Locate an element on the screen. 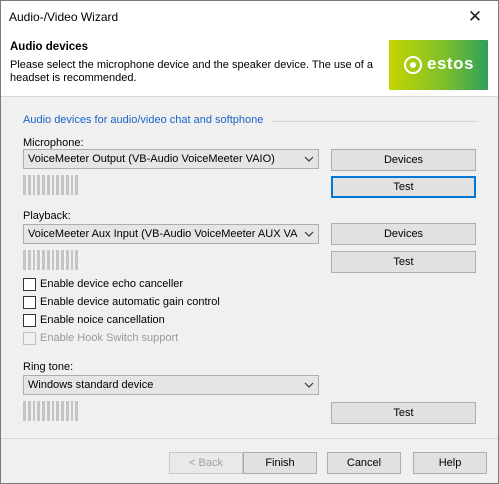 This screenshot has width=499, height=484. ringtone-select-value: Windows standard device is located at coordinates (91, 385).